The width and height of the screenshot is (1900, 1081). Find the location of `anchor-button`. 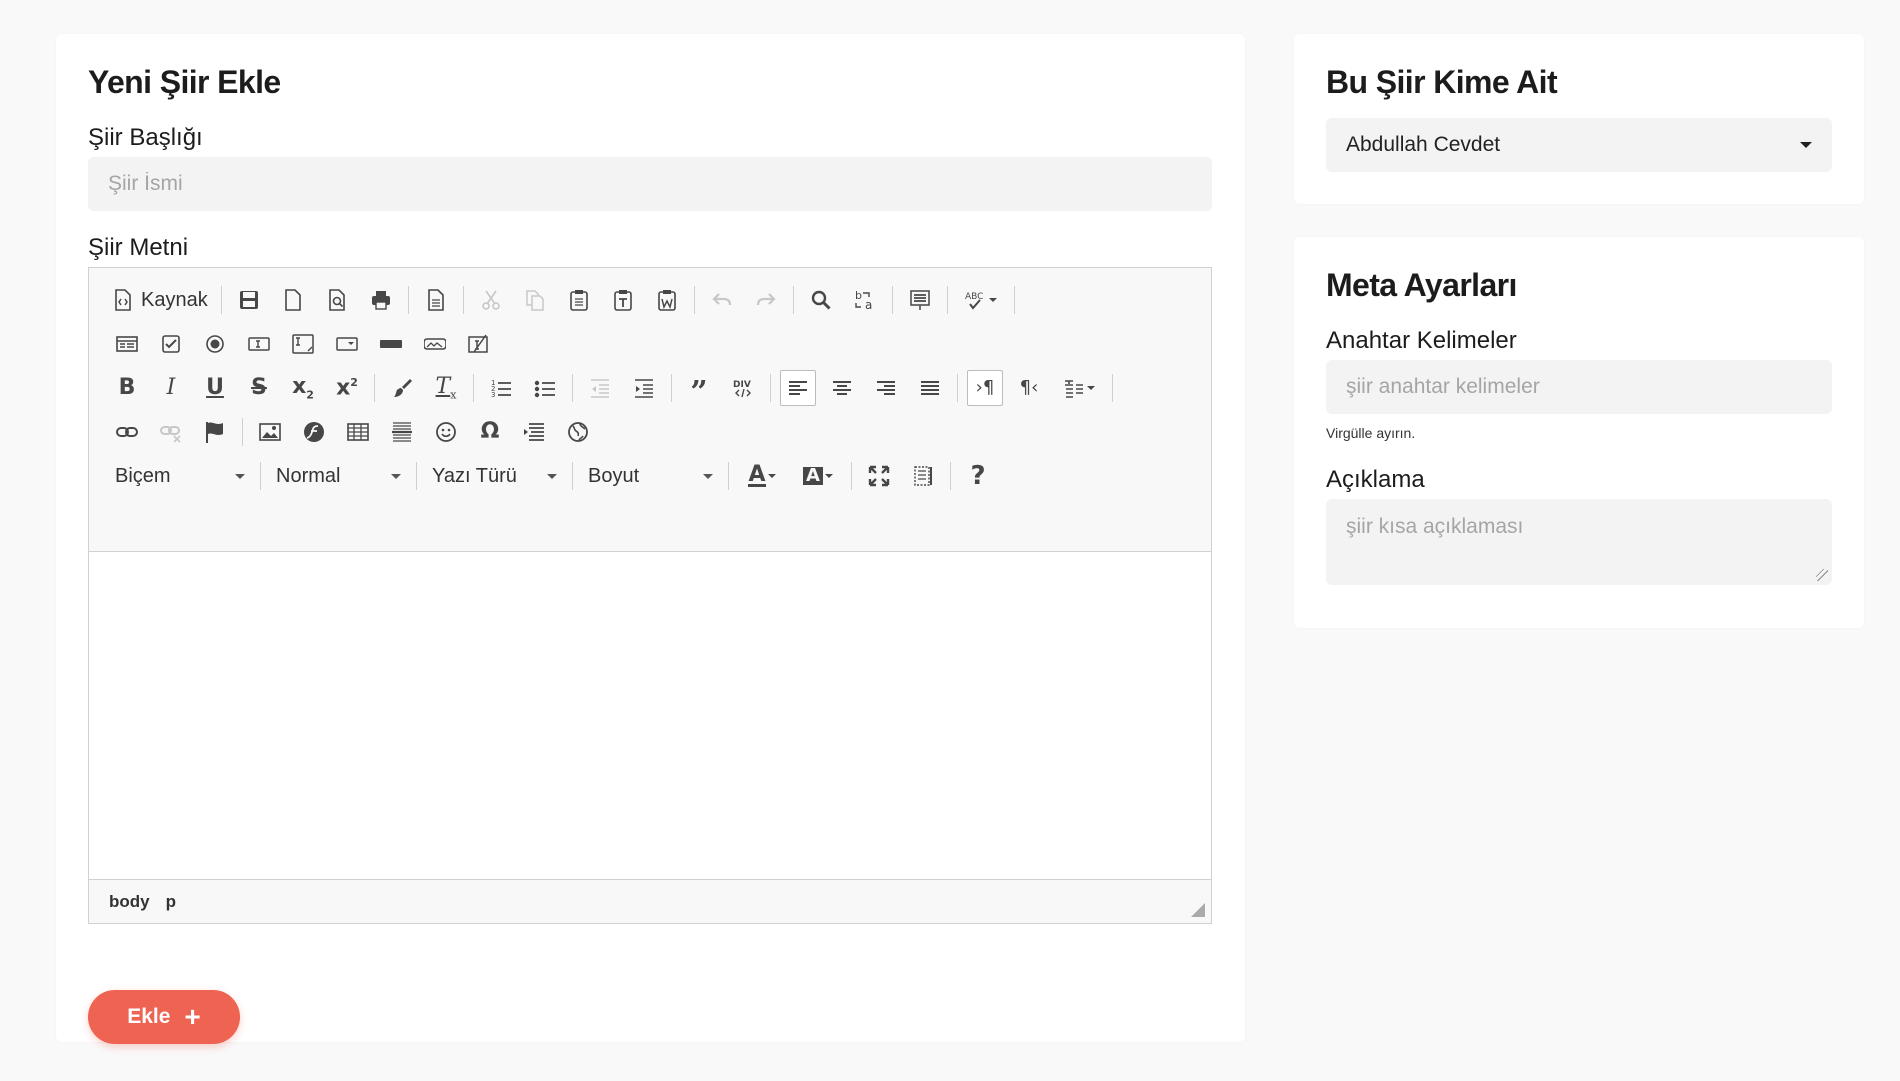

anchor-button is located at coordinates (215, 432).